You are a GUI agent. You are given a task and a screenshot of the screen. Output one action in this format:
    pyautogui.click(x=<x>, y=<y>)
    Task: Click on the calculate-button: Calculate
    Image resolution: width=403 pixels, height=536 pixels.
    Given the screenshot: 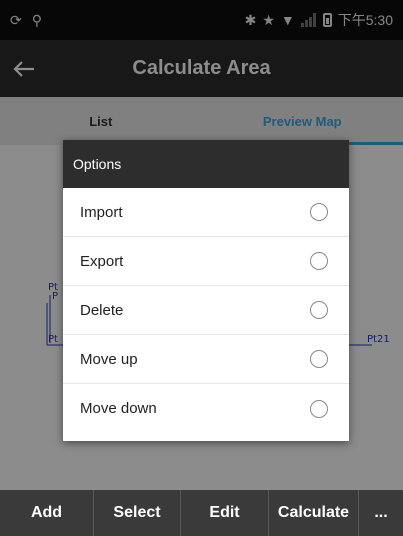 What is the action you would take?
    pyautogui.click(x=314, y=513)
    